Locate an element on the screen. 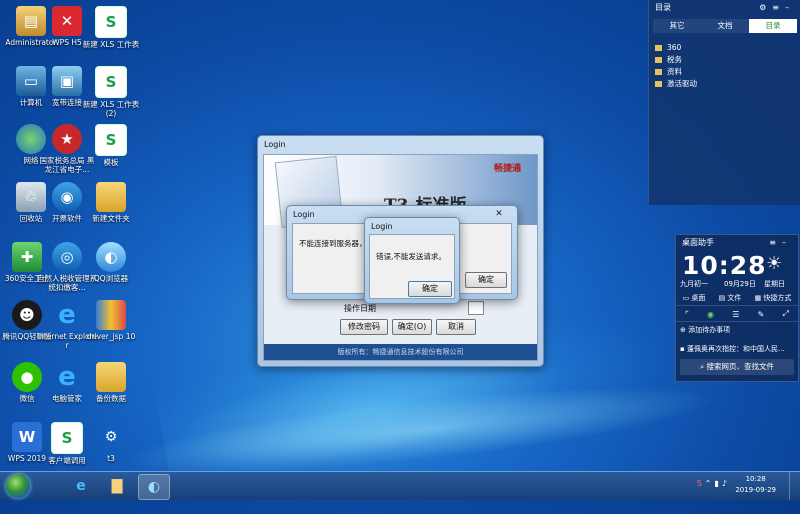  panel-header: 桌面助手 ≡– is located at coordinates (737, 243).